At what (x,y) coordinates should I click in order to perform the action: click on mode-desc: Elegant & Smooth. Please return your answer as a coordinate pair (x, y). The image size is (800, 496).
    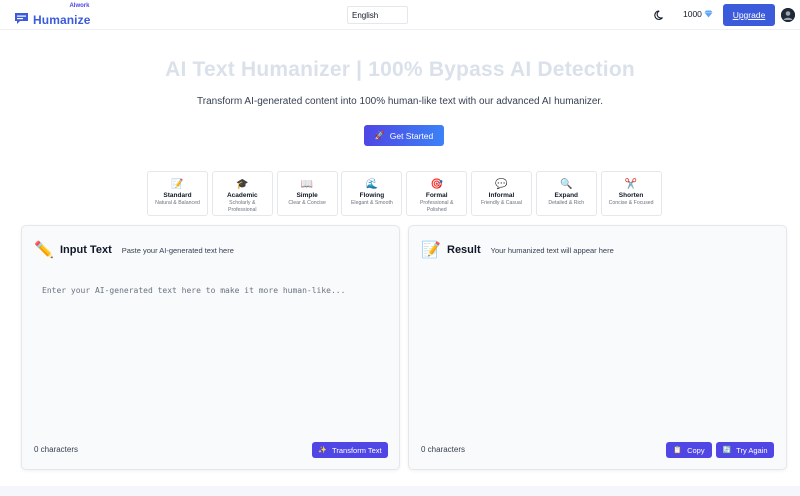
    Looking at the image, I should click on (371, 203).